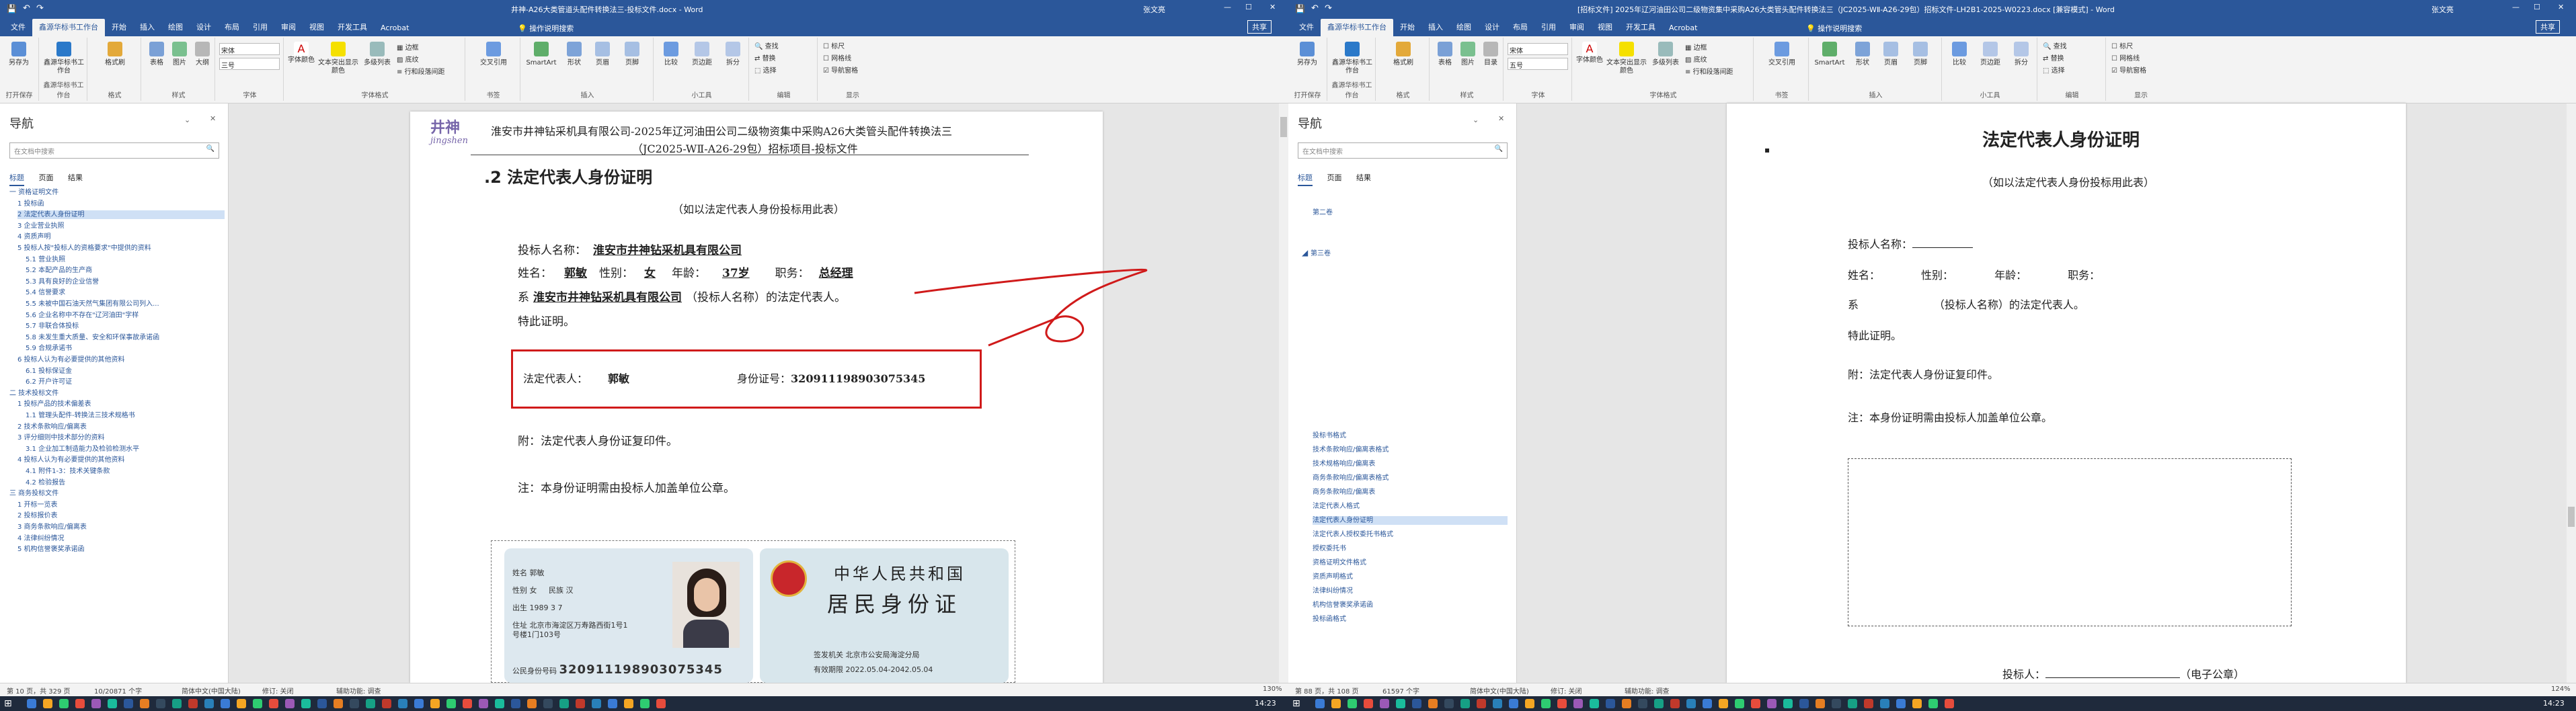 The width and height of the screenshot is (2576, 711). I want to click on vertical-scrollbar, so click(2571, 393).